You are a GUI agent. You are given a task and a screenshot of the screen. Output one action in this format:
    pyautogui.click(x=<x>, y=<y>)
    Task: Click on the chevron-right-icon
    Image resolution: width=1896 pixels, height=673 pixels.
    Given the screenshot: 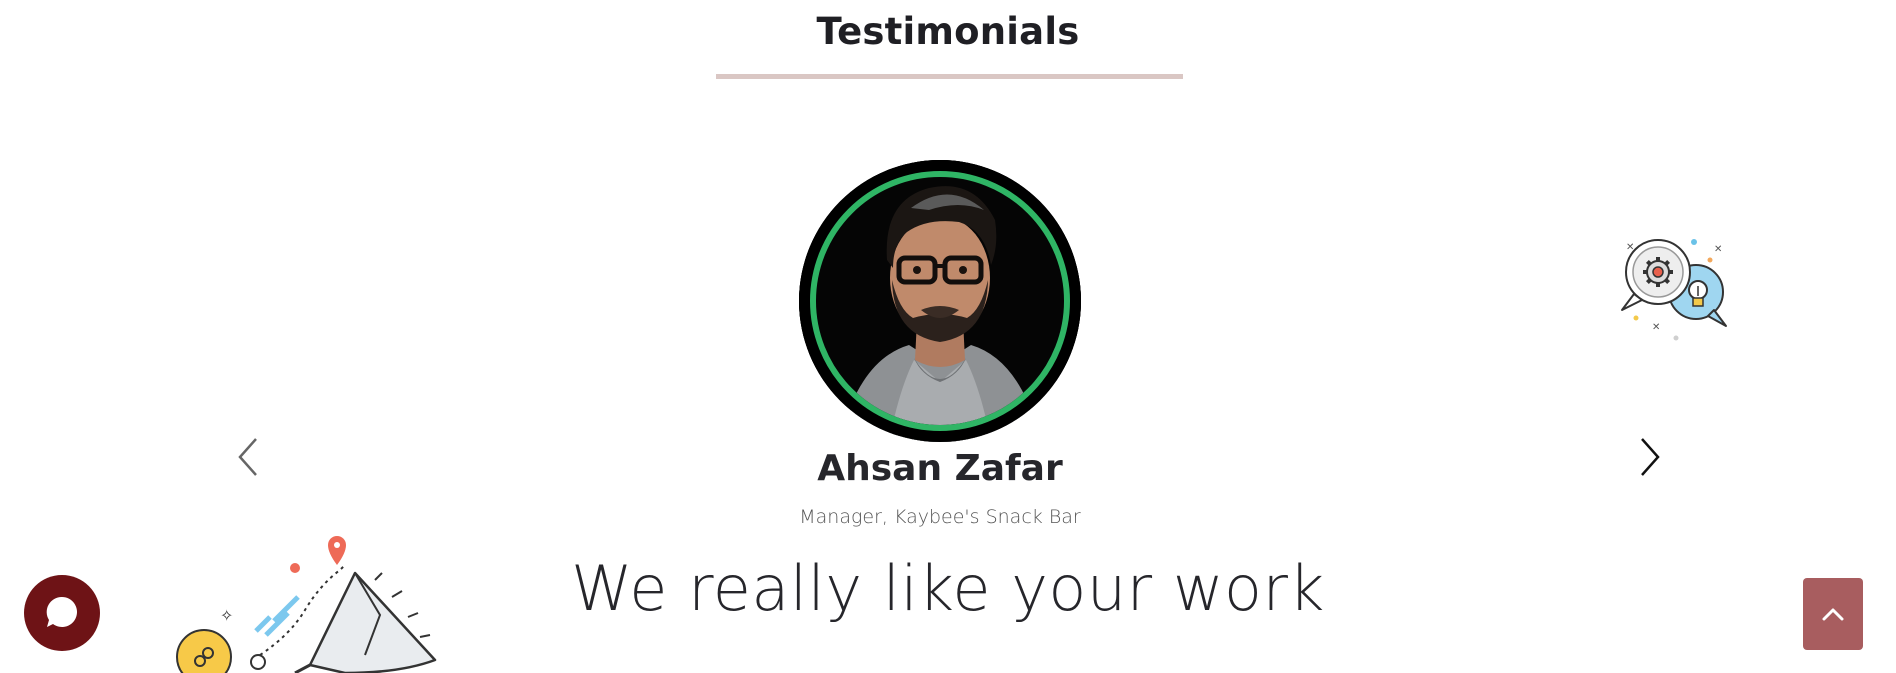 What is the action you would take?
    pyautogui.click(x=1650, y=457)
    